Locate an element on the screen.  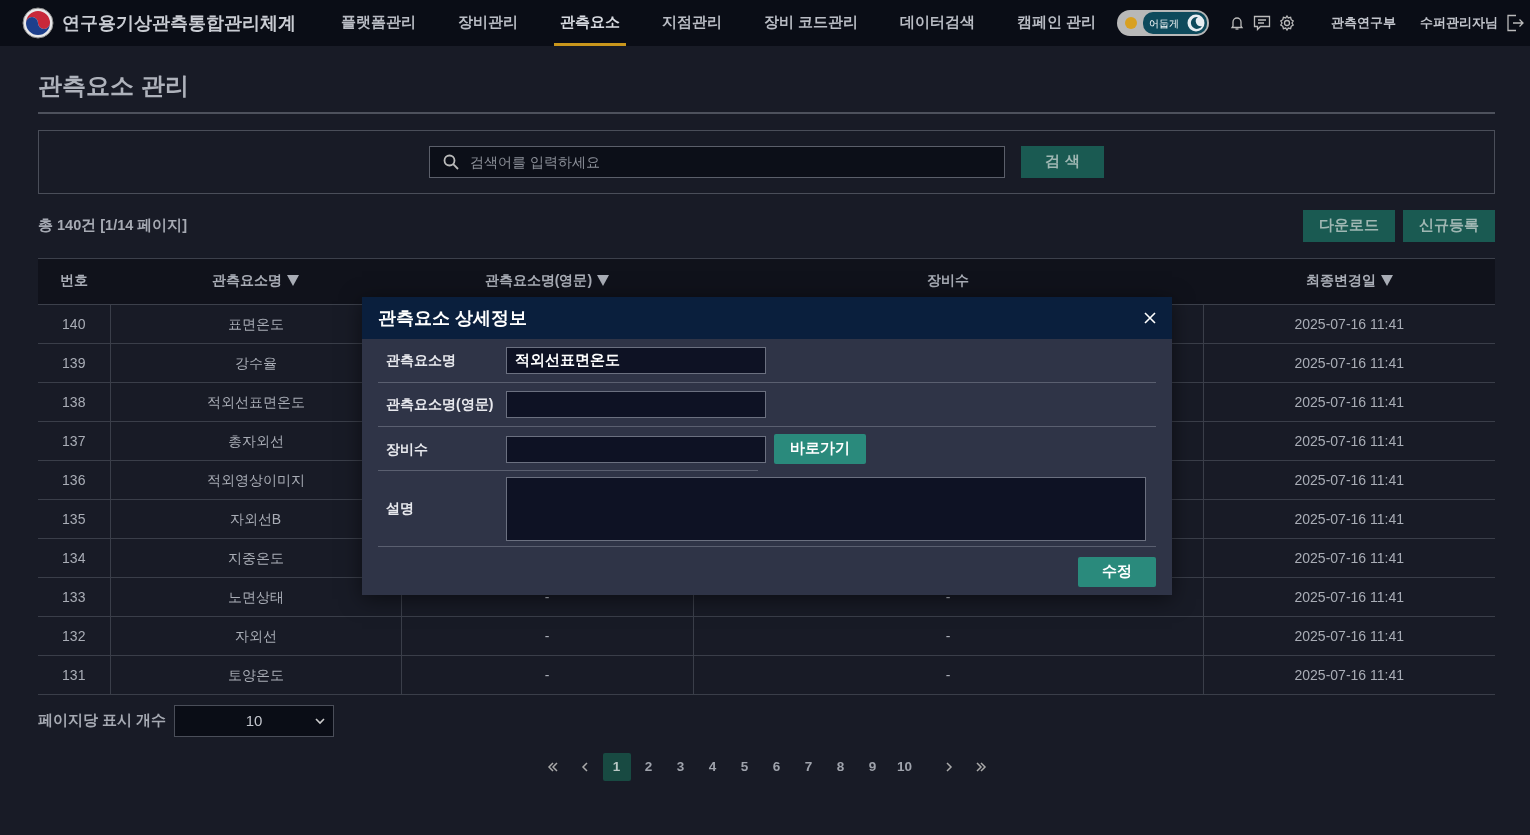
theme-label: 어둡게 is located at coordinates (1164, 23).